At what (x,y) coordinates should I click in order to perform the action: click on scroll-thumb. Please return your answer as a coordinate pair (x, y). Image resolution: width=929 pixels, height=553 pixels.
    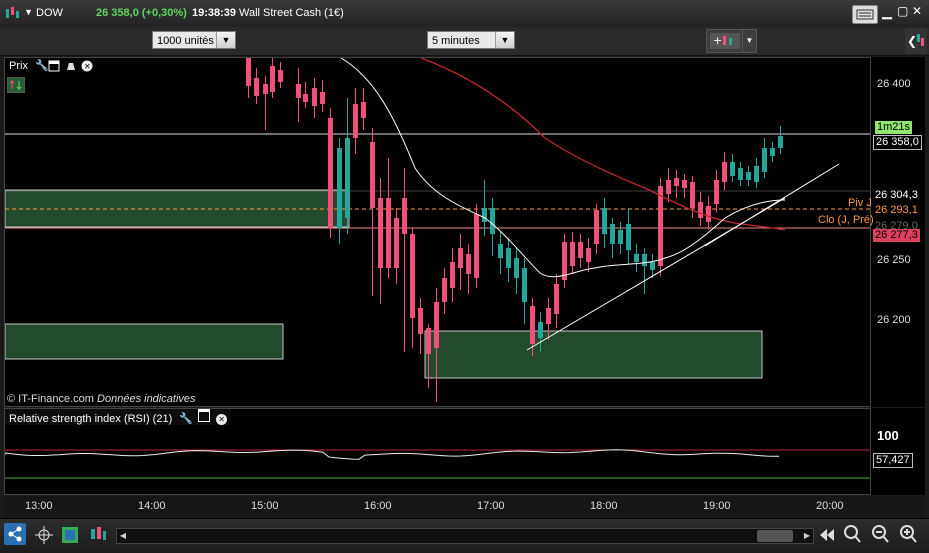
    Looking at the image, I should click on (775, 536).